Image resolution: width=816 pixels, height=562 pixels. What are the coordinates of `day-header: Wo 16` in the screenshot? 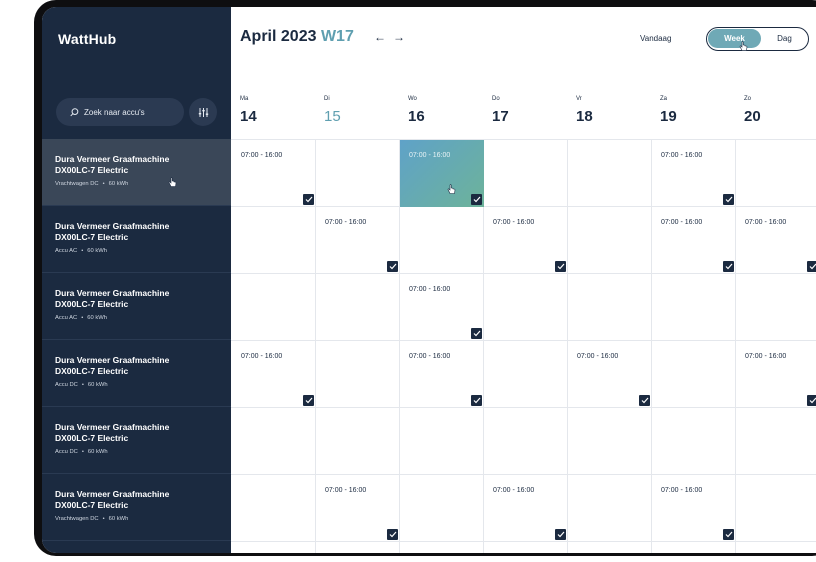 It's located at (441, 110).